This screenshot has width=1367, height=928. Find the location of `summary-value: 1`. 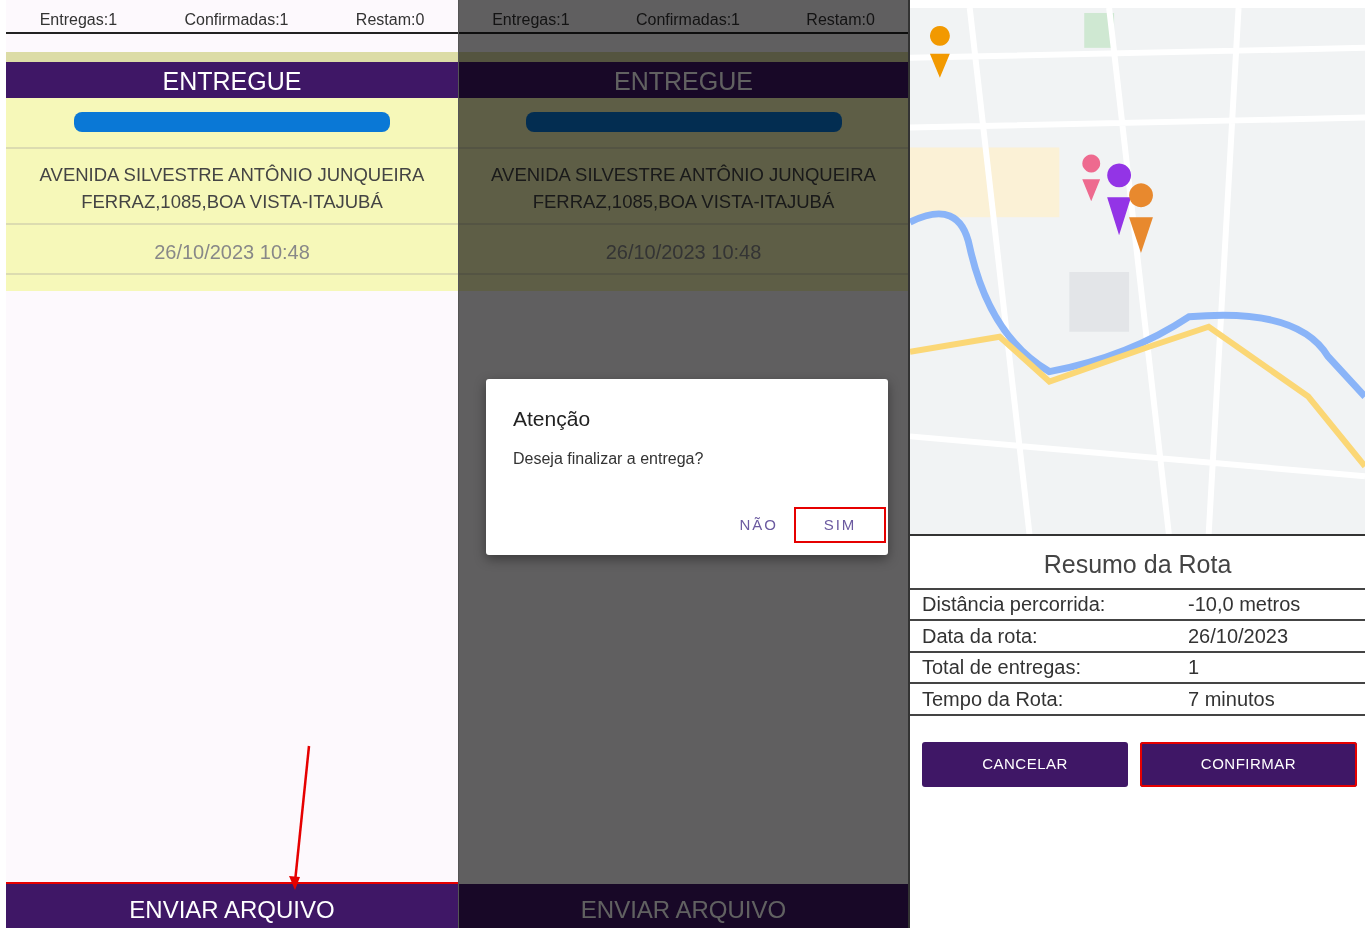

summary-value: 1 is located at coordinates (1194, 668).